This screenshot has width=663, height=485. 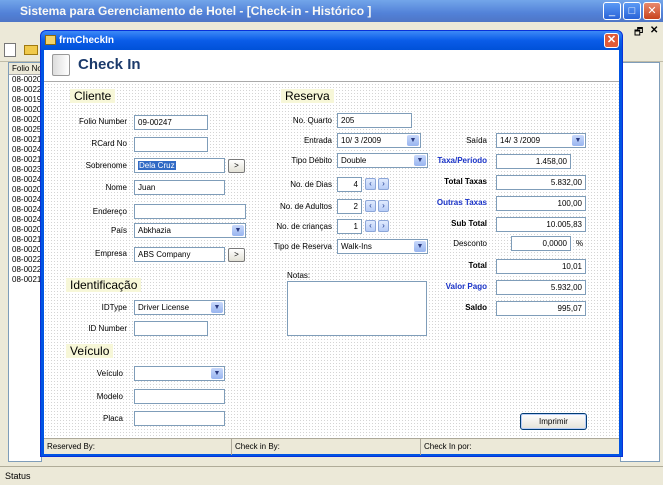 What do you see at coordinates (349, 184) in the screenshot?
I see `dias-field: 4` at bounding box center [349, 184].